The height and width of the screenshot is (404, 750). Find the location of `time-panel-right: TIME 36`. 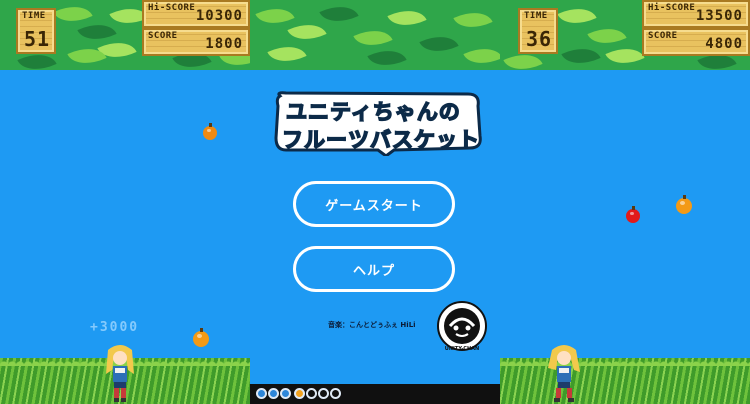

time-panel-right: TIME 36 is located at coordinates (538, 31).